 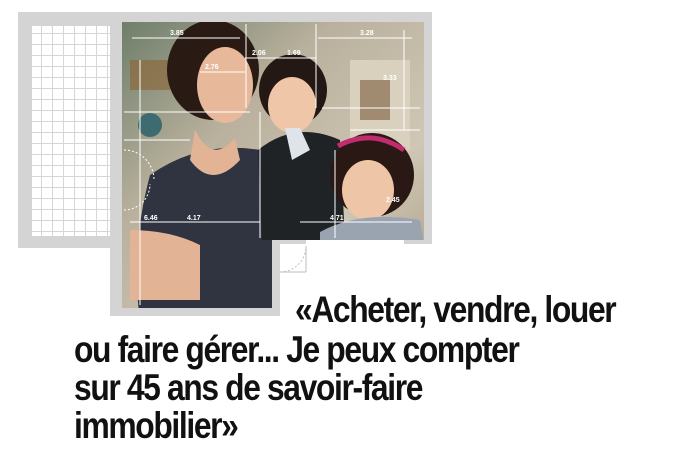 What do you see at coordinates (367, 33) in the screenshot?
I see `dimension-label: 3.28` at bounding box center [367, 33].